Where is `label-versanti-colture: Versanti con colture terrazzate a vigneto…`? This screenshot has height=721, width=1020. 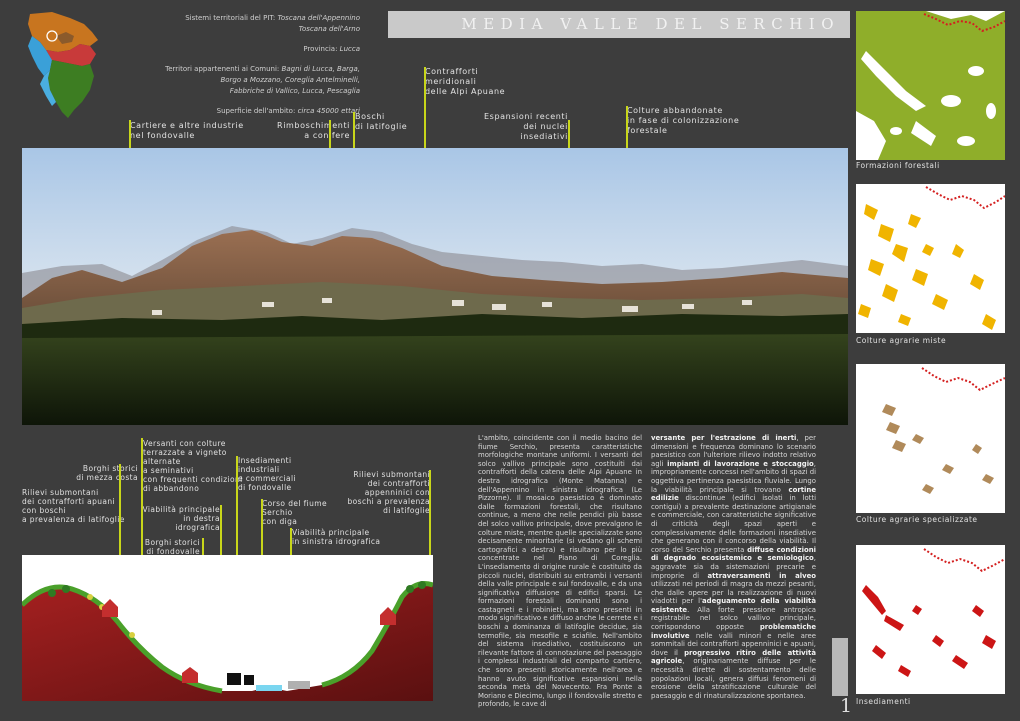
label-versanti-colture: Versanti con colture terrazzate a vigneto… is located at coordinates (193, 466).